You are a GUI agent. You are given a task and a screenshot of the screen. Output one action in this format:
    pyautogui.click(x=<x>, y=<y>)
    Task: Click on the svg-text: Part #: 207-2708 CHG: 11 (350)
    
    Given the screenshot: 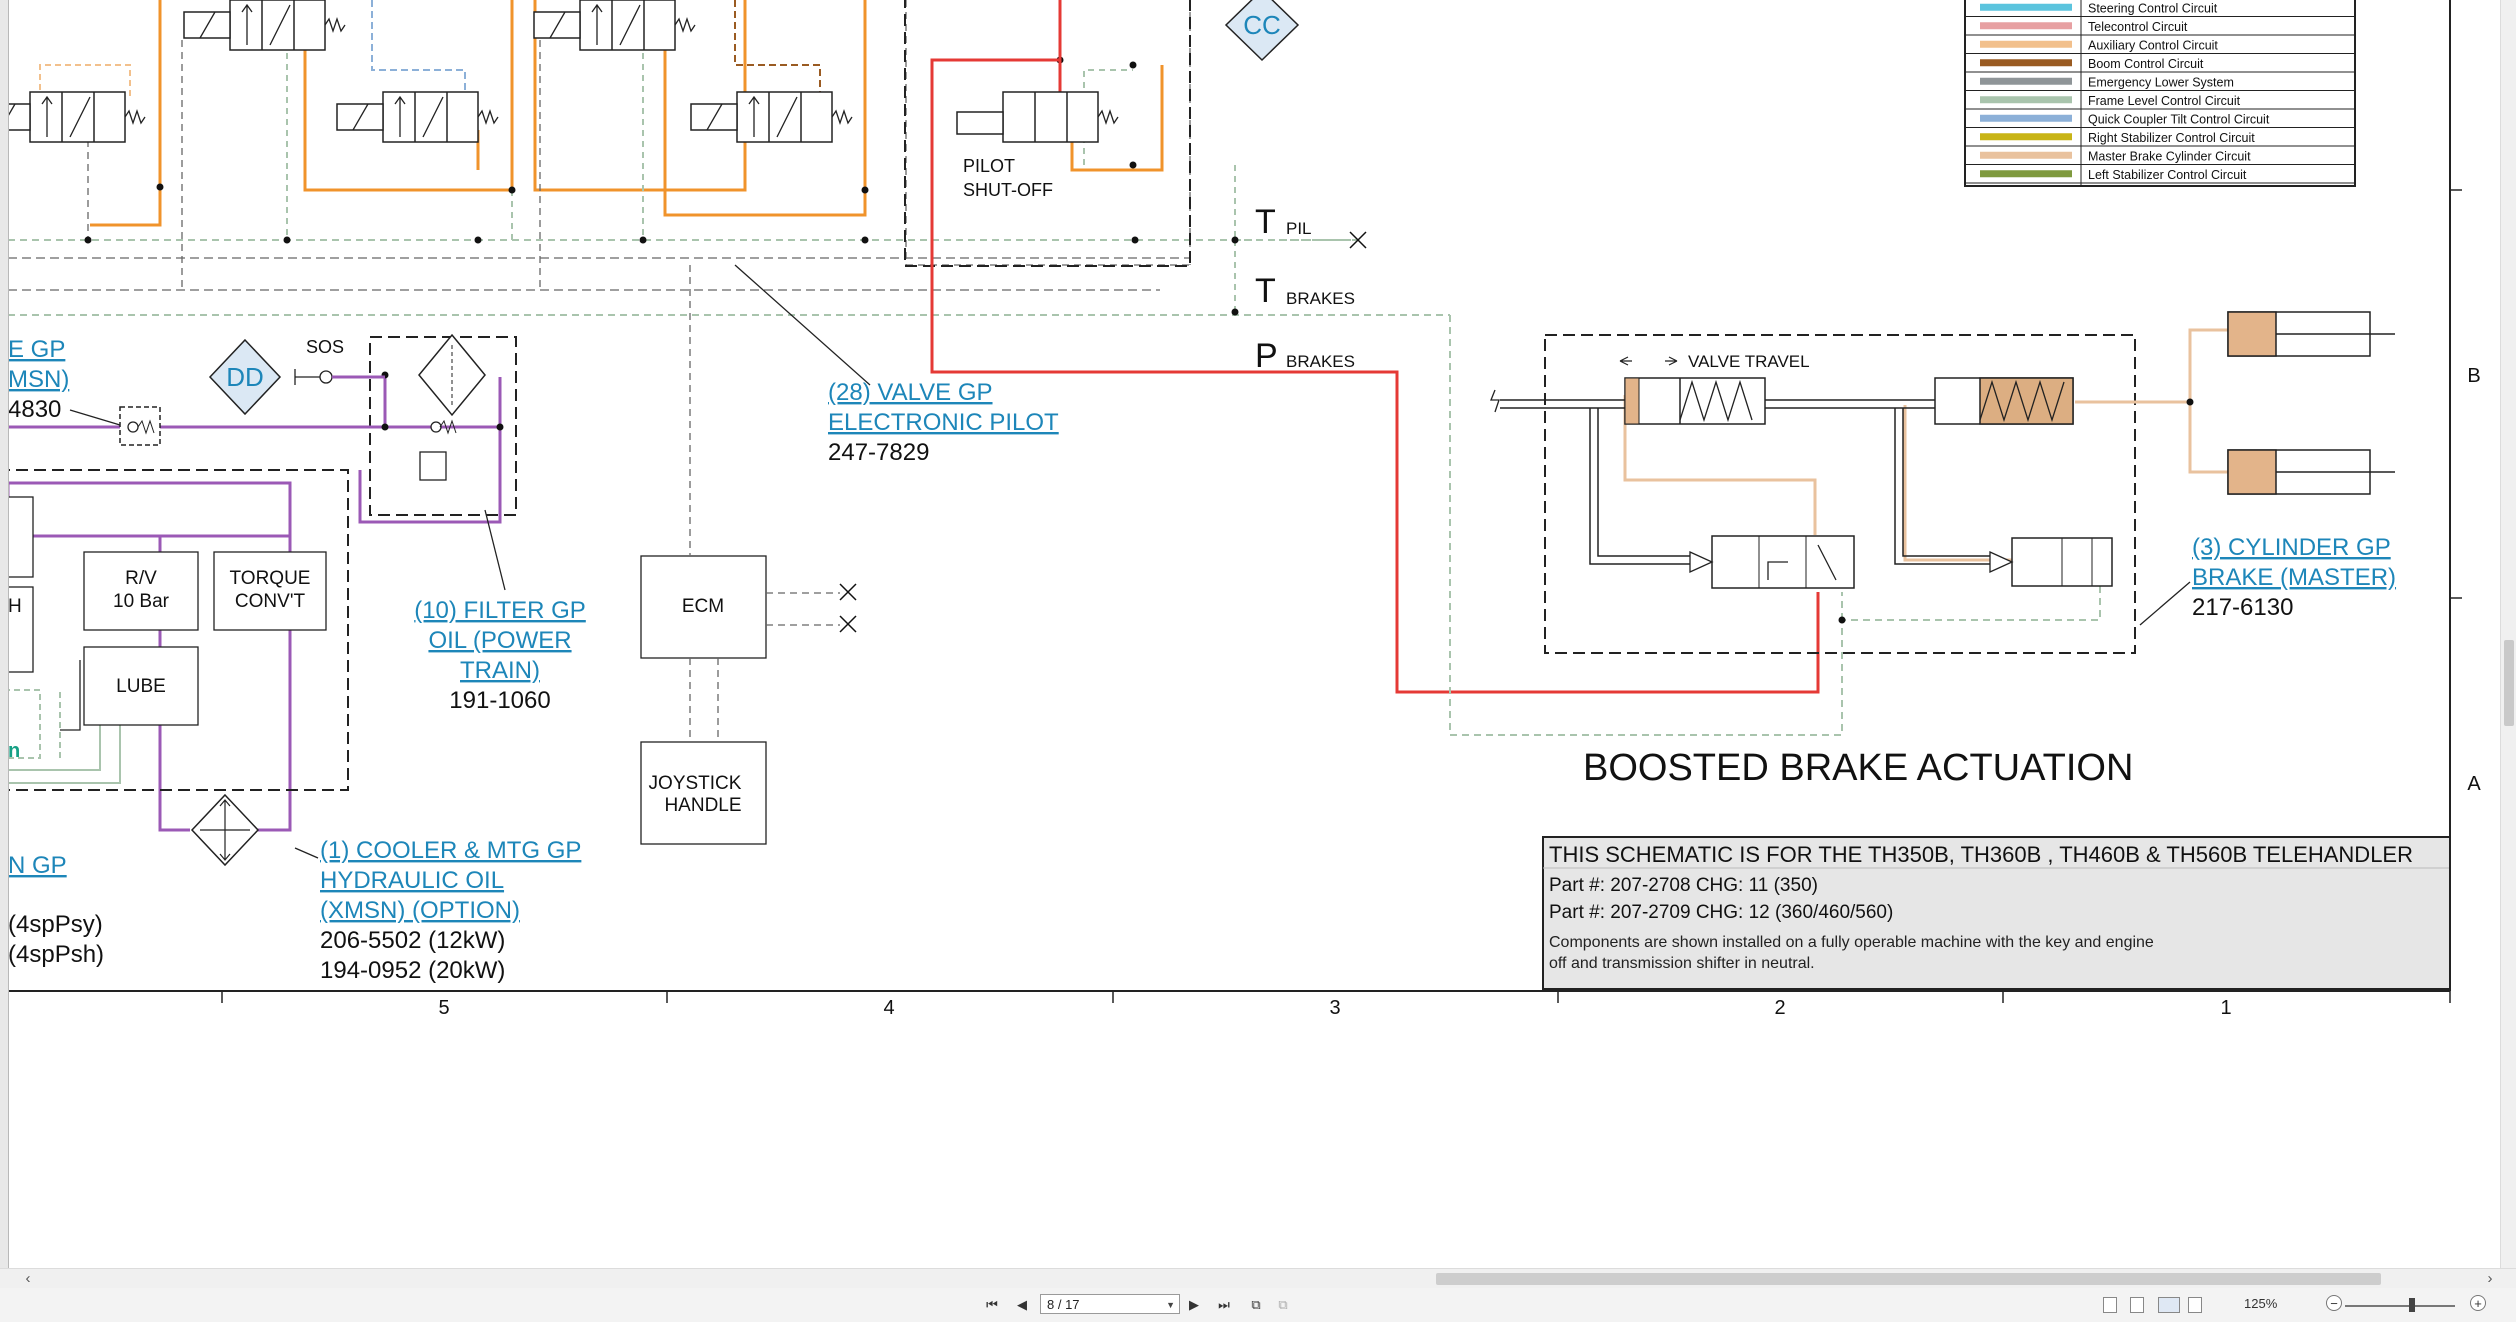 What is the action you would take?
    pyautogui.click(x=1683, y=885)
    